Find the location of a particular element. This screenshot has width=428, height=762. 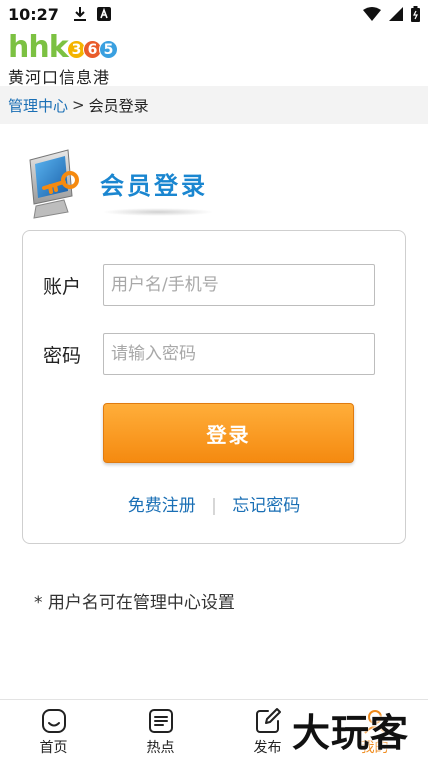

logo-digits: 3 6 5 is located at coordinates (92, 49).